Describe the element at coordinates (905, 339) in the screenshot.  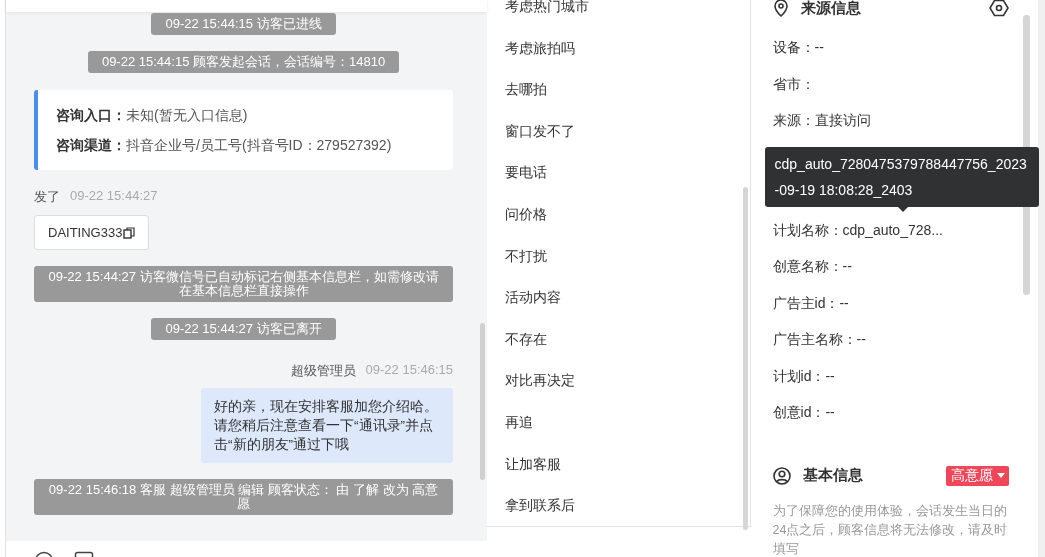
I see `info-field: 广告主名称：--` at that location.